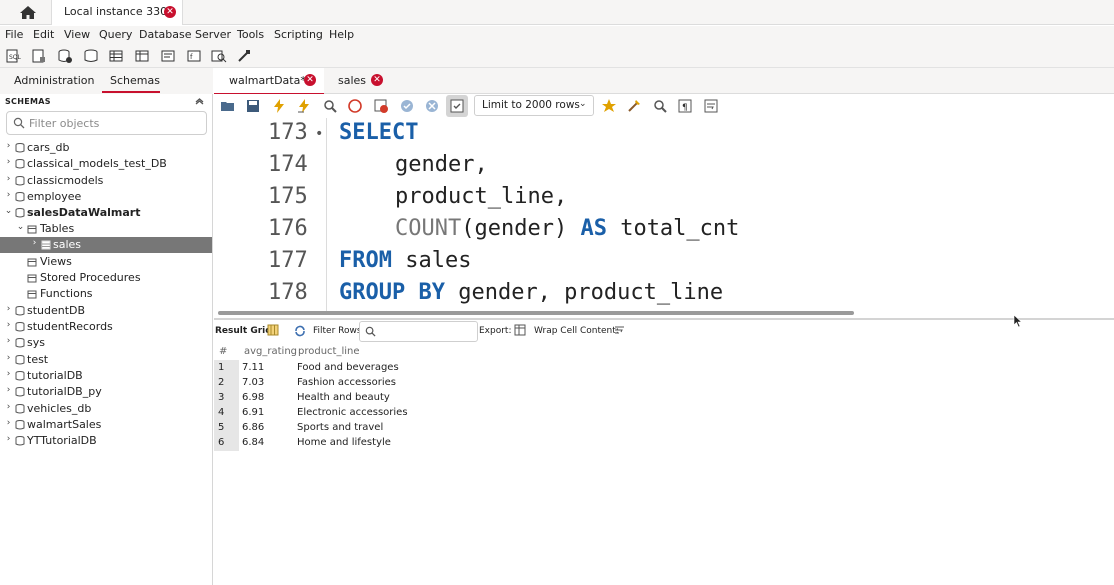 This screenshot has width=1114, height=585. I want to click on schemas-options-icon, so click(199, 101).